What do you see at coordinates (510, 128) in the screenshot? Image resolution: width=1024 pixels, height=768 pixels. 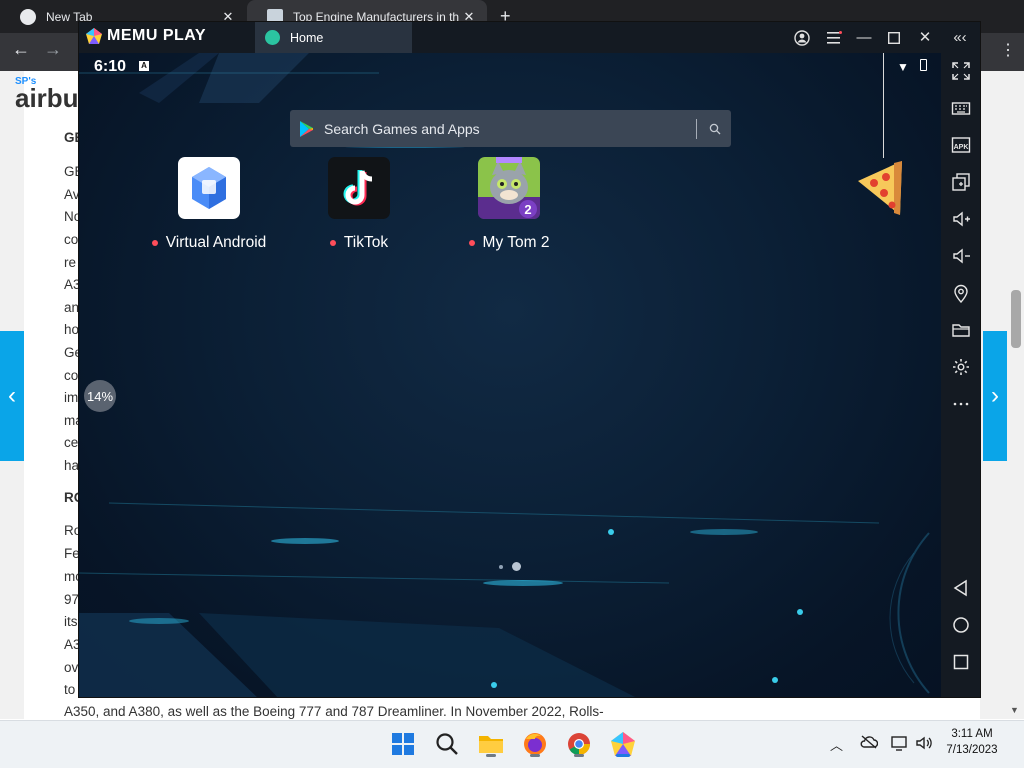 I see `search-games-input: Search Games and Apps` at bounding box center [510, 128].